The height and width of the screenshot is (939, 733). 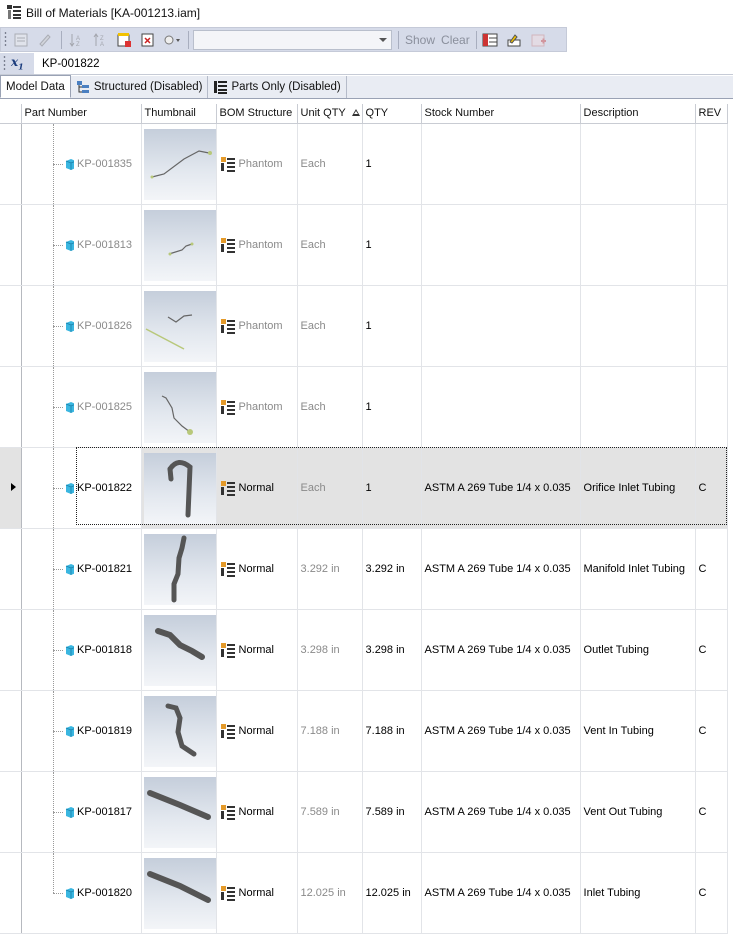 I want to click on table-row: KP-001813 Phantom Each 1, so click(x=364, y=245).